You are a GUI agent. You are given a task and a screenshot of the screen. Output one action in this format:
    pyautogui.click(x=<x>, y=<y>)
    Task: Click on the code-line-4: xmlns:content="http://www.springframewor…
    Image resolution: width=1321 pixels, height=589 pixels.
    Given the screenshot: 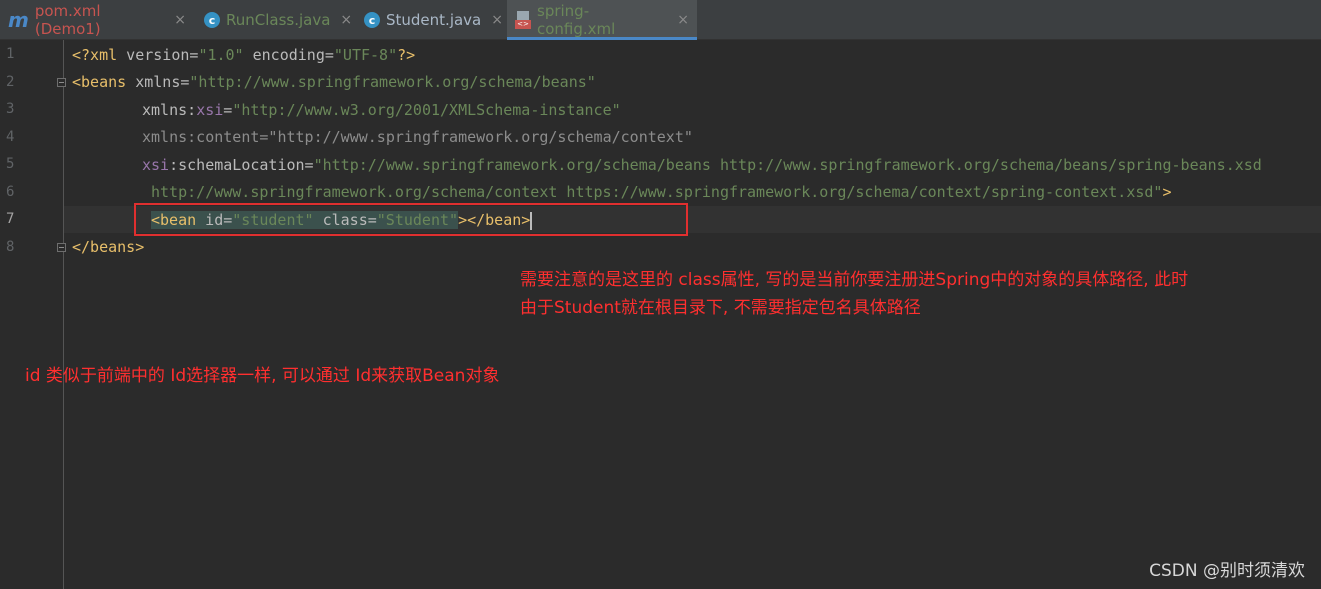 What is the action you would take?
    pyautogui.click(x=417, y=137)
    